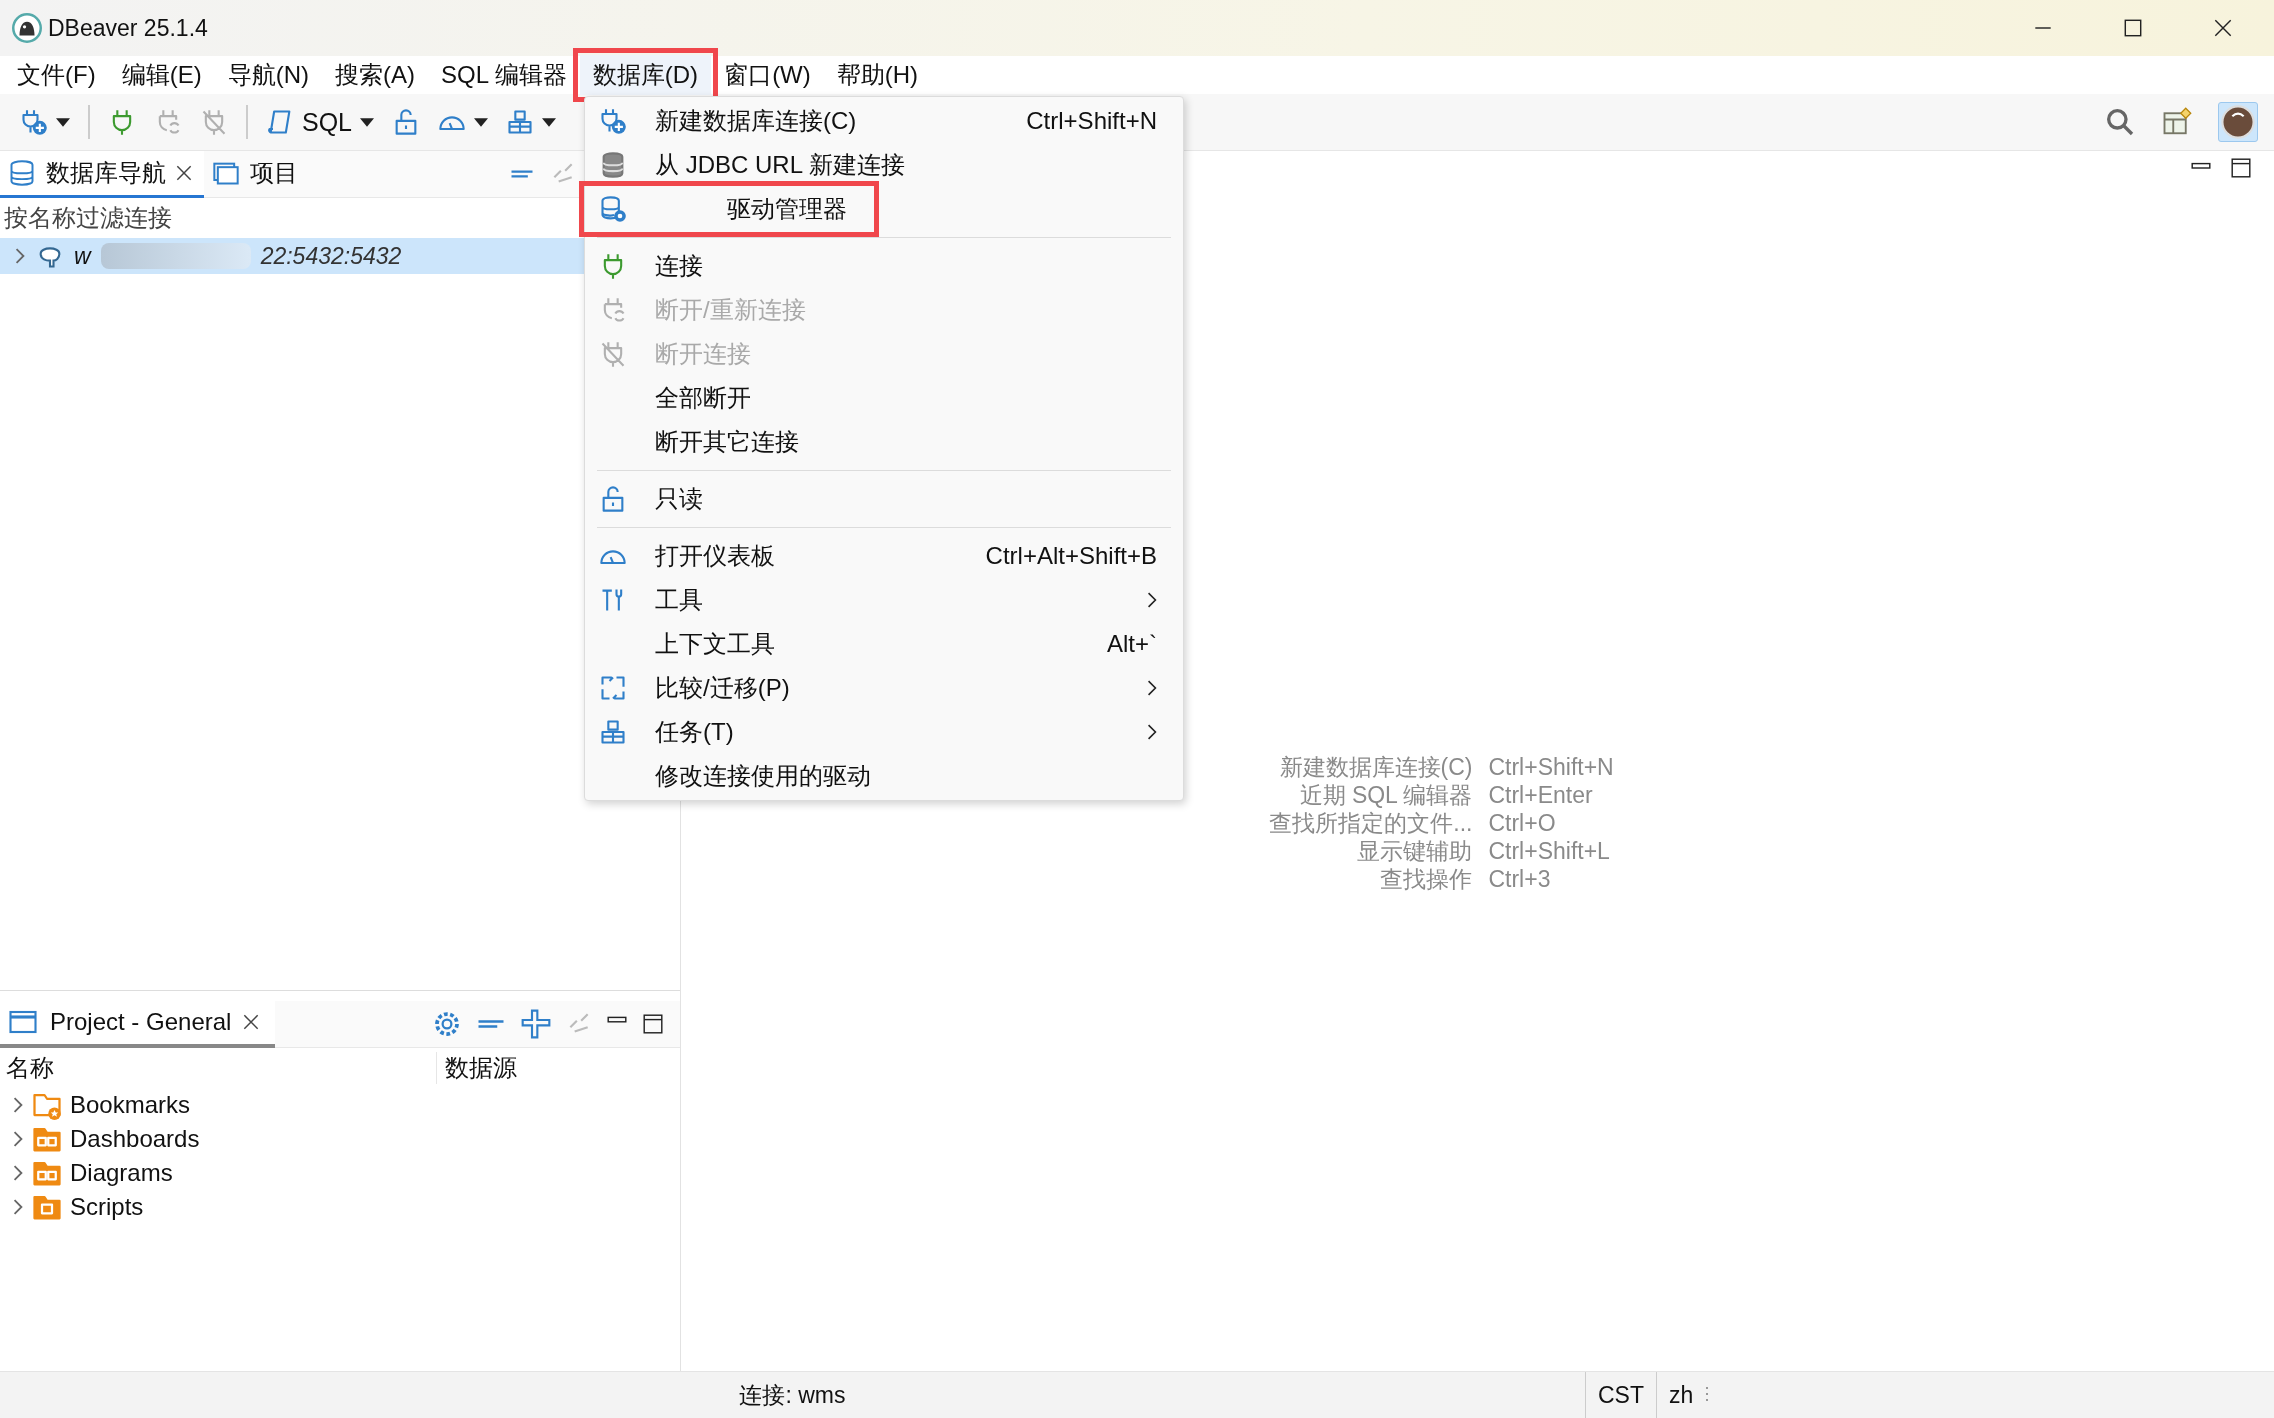  Describe the element at coordinates (1414, 851) in the screenshot. I see `hint-label: 显示键辅助` at that location.